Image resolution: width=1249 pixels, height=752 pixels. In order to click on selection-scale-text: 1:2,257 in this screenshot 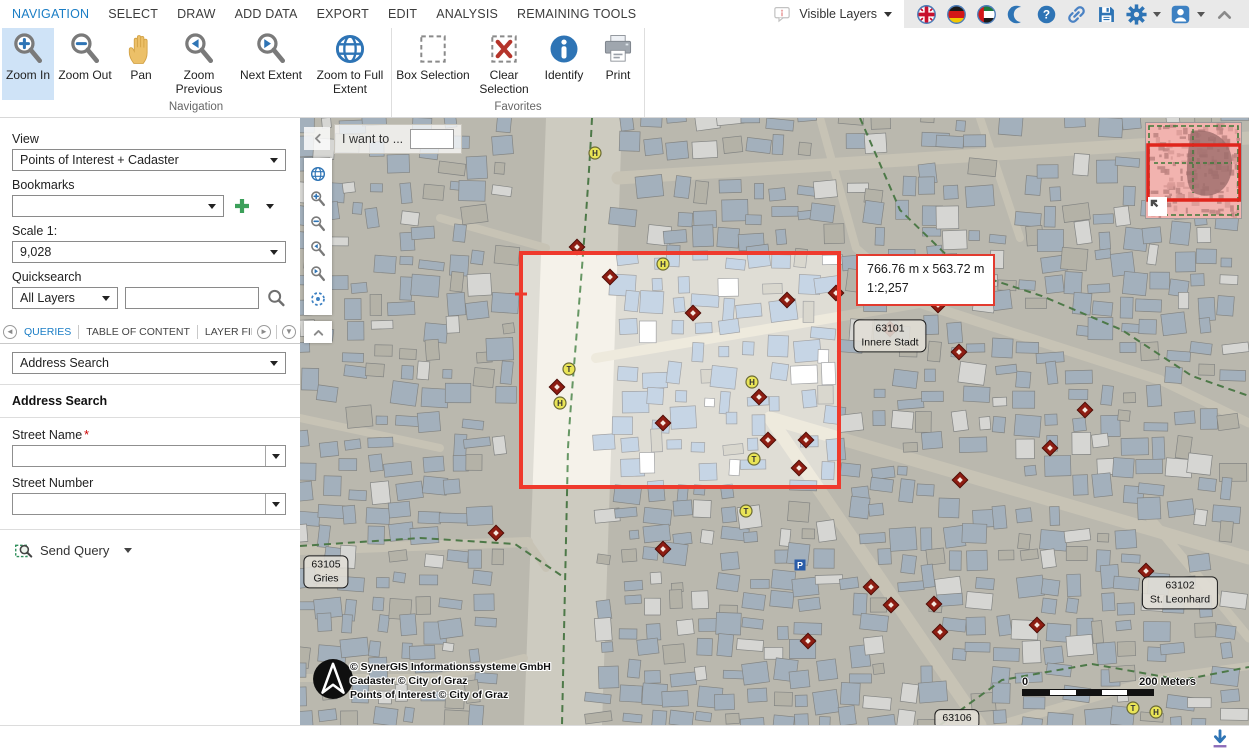, I will do `click(888, 288)`.